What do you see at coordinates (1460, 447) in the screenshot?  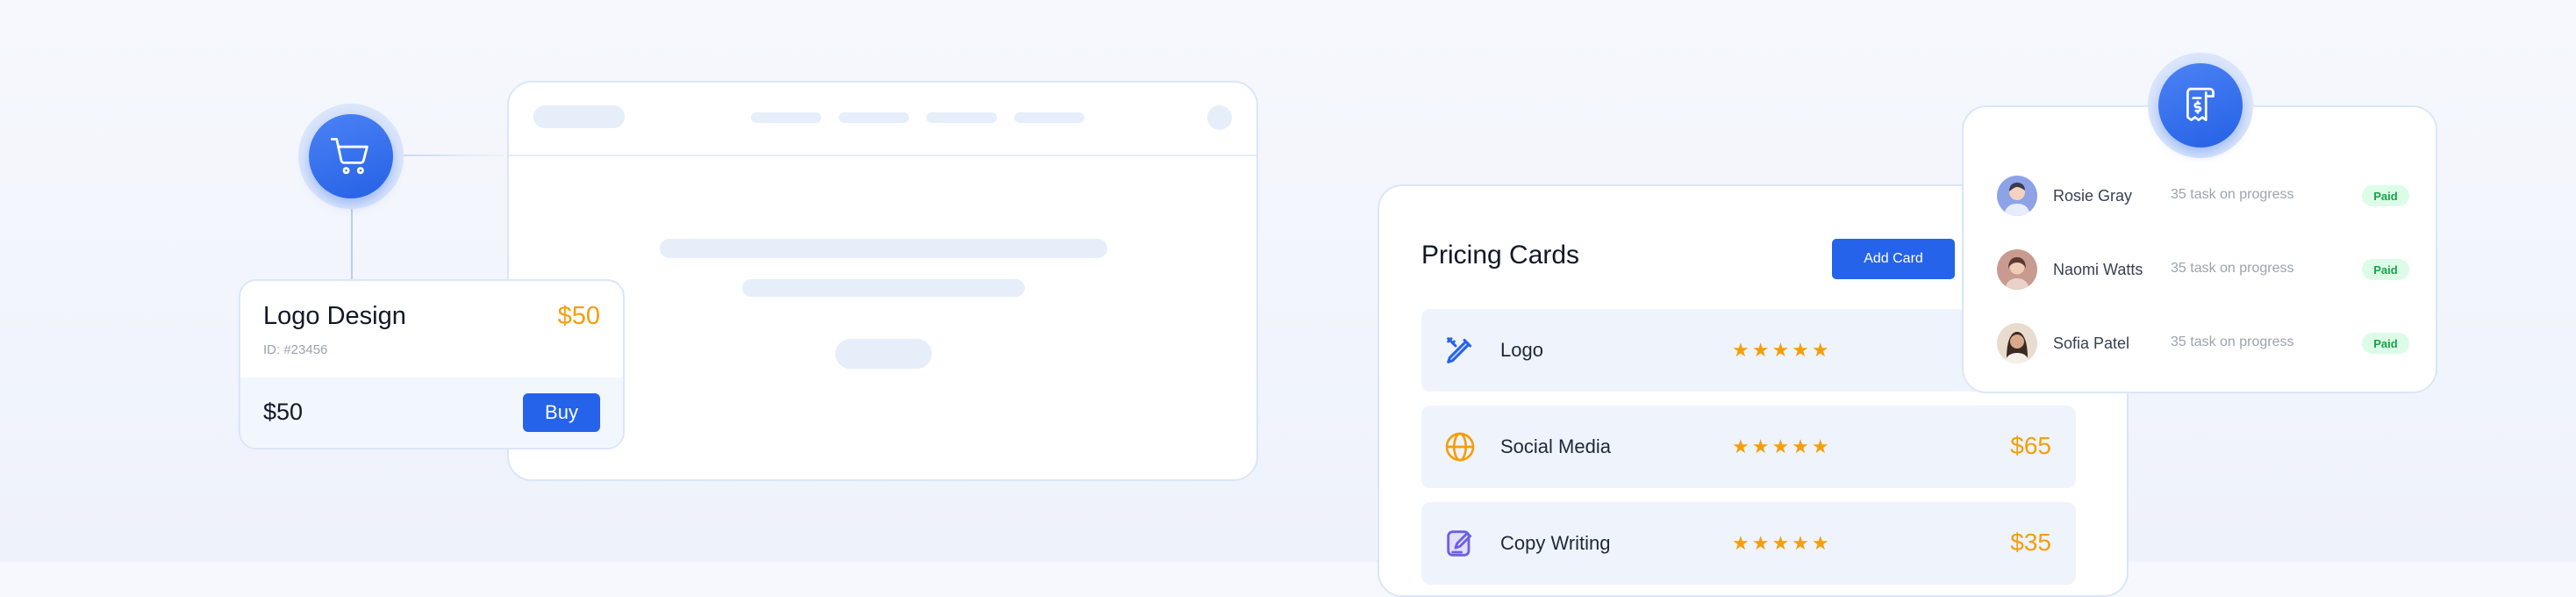 I see `globe-icon` at bounding box center [1460, 447].